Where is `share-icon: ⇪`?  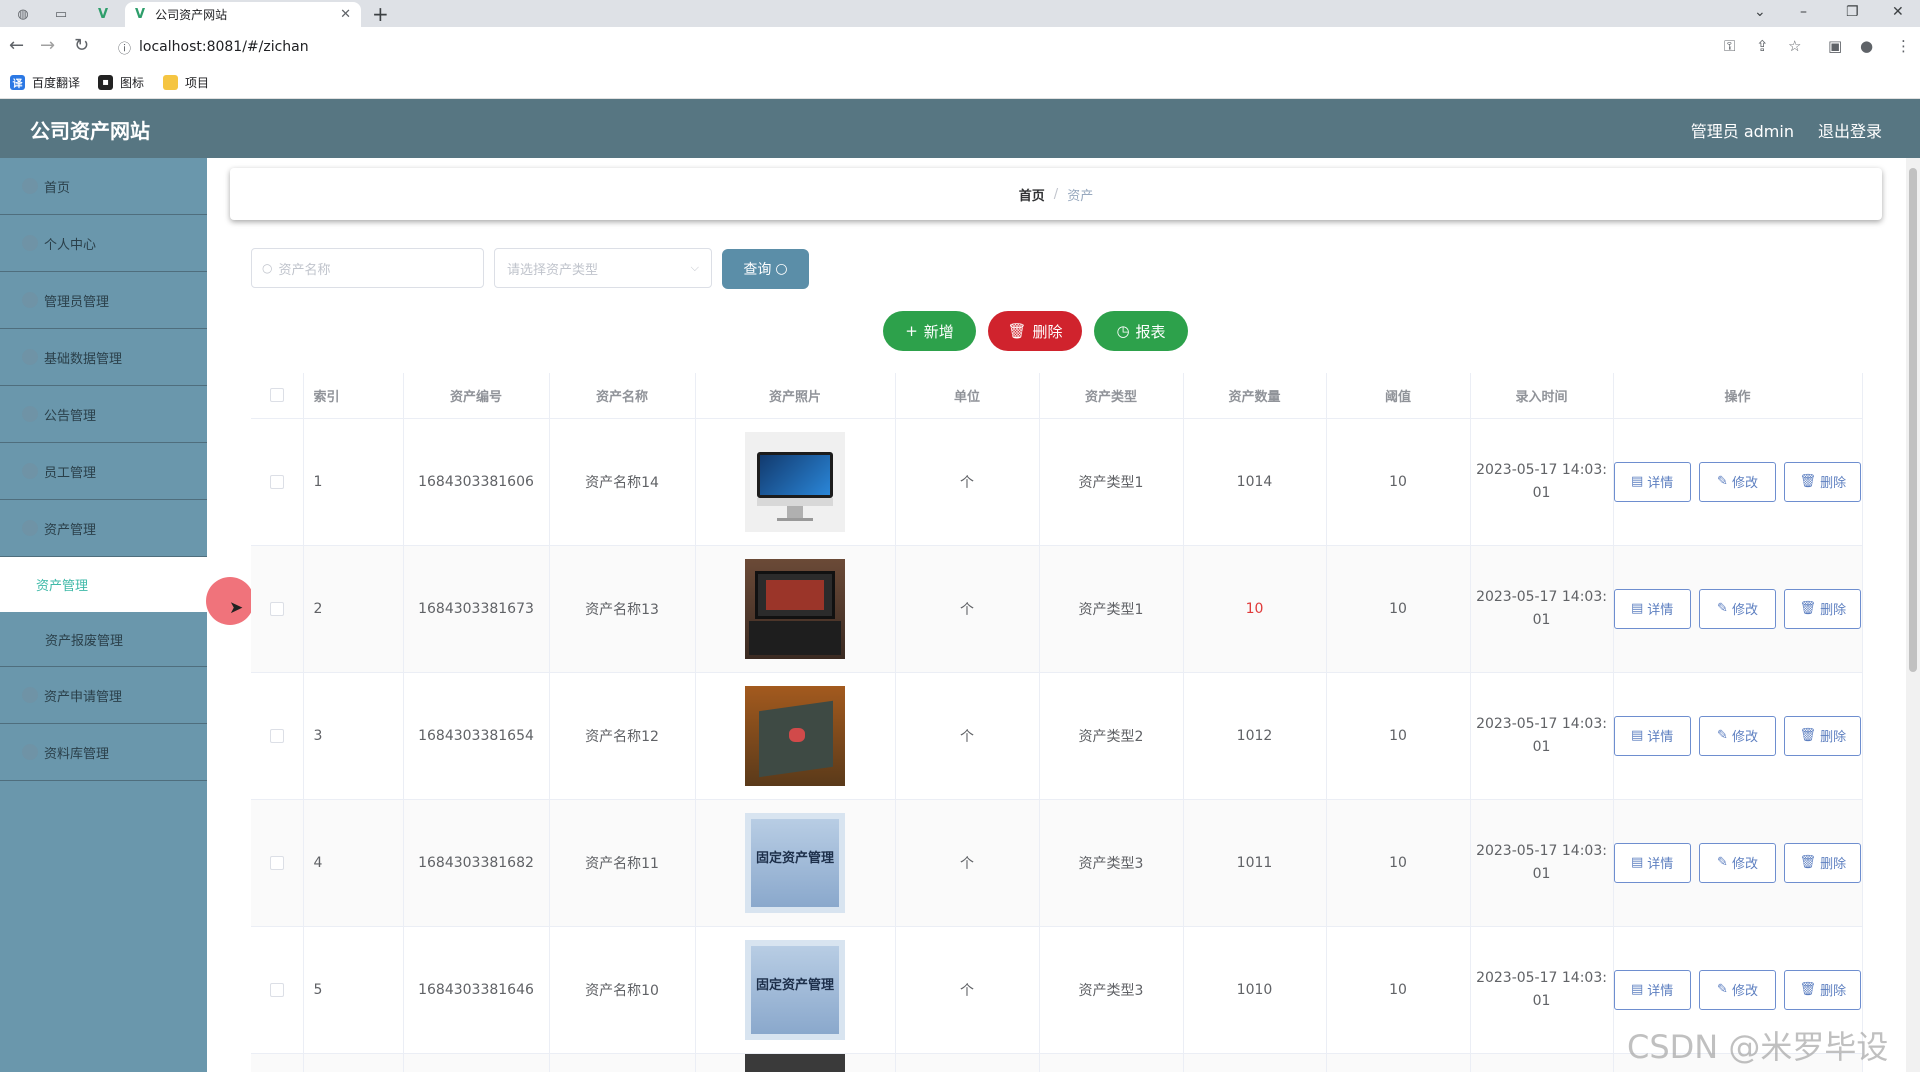
share-icon: ⇪ is located at coordinates (1762, 46).